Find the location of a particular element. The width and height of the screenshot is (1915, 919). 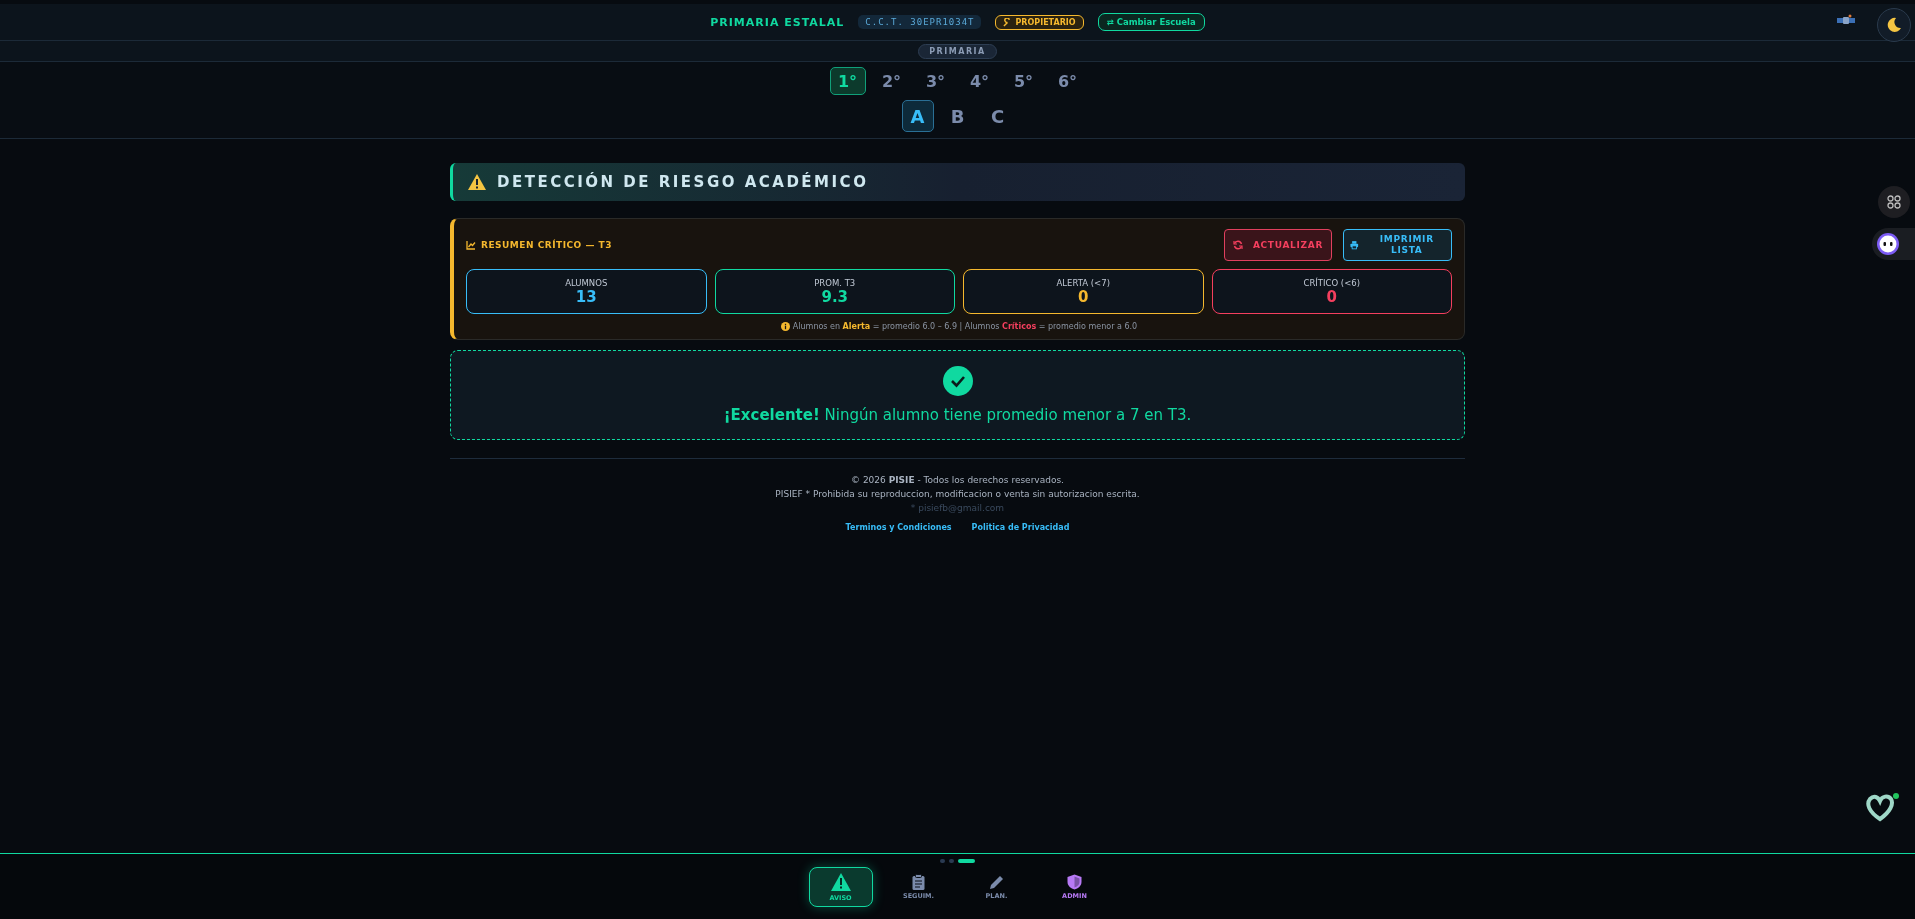

stat-value: 13 is located at coordinates (586, 296).